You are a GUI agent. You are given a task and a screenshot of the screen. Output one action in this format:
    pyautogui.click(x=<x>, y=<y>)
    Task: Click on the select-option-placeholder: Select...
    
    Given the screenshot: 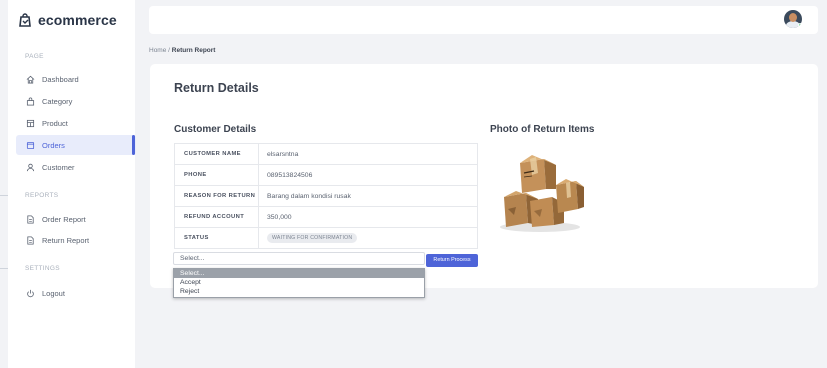 What is the action you would take?
    pyautogui.click(x=299, y=273)
    